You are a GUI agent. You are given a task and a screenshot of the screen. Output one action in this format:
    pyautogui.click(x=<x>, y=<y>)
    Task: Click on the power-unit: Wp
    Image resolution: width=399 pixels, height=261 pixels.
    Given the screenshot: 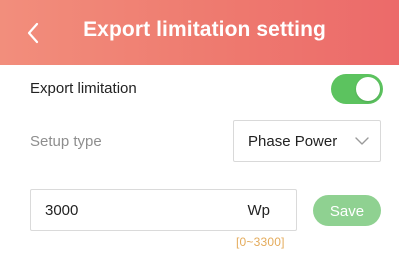 What is the action you would take?
    pyautogui.click(x=259, y=210)
    